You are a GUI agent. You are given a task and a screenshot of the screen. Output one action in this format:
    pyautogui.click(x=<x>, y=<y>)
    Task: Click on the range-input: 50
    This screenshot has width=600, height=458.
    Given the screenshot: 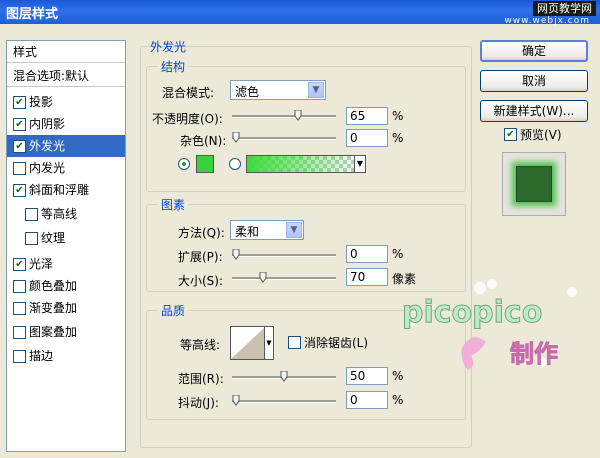 What is the action you would take?
    pyautogui.click(x=367, y=376)
    